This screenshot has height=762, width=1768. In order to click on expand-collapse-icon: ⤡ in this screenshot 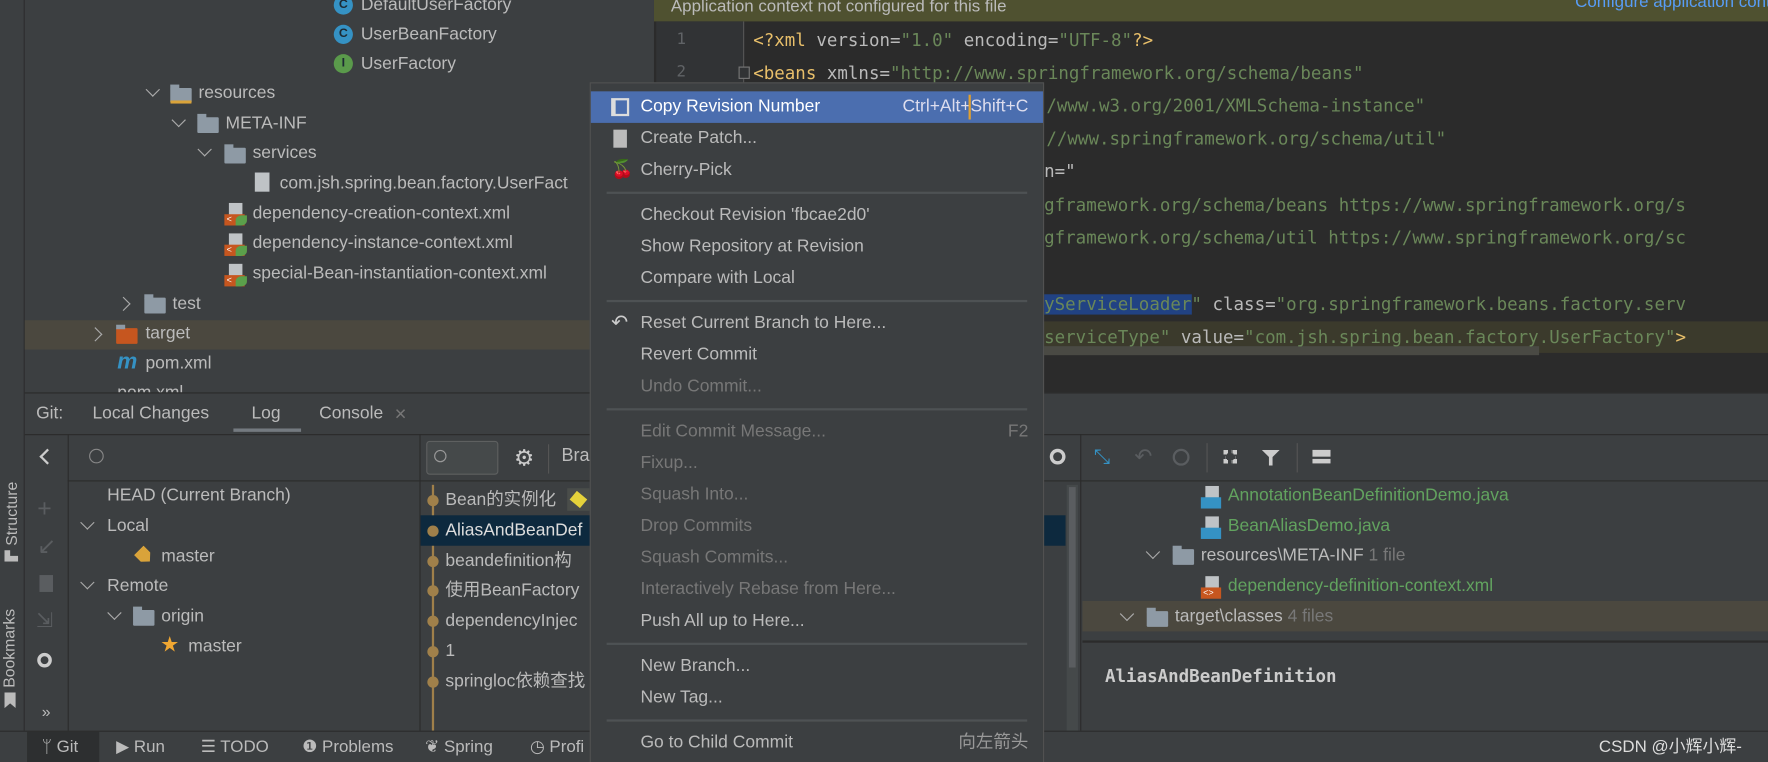, I will do `click(1102, 457)`.